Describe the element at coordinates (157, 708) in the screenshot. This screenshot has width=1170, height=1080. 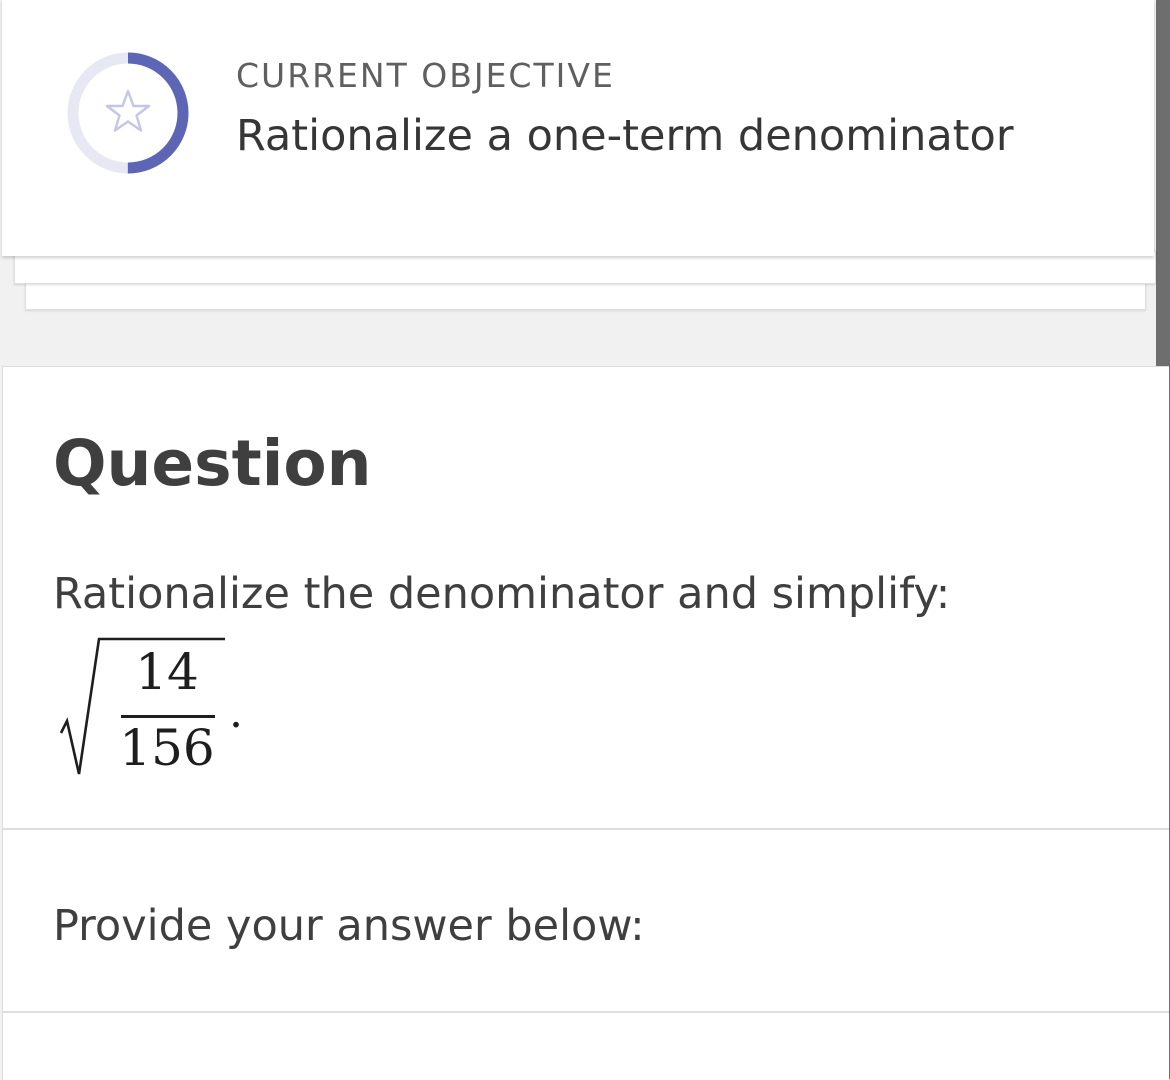
I see `math-expression: 14 156 .` at that location.